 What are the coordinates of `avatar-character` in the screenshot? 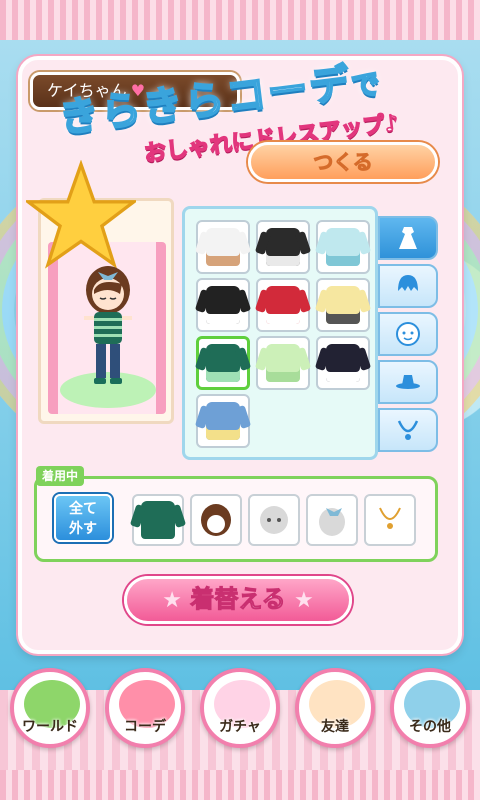 It's located at (108, 325).